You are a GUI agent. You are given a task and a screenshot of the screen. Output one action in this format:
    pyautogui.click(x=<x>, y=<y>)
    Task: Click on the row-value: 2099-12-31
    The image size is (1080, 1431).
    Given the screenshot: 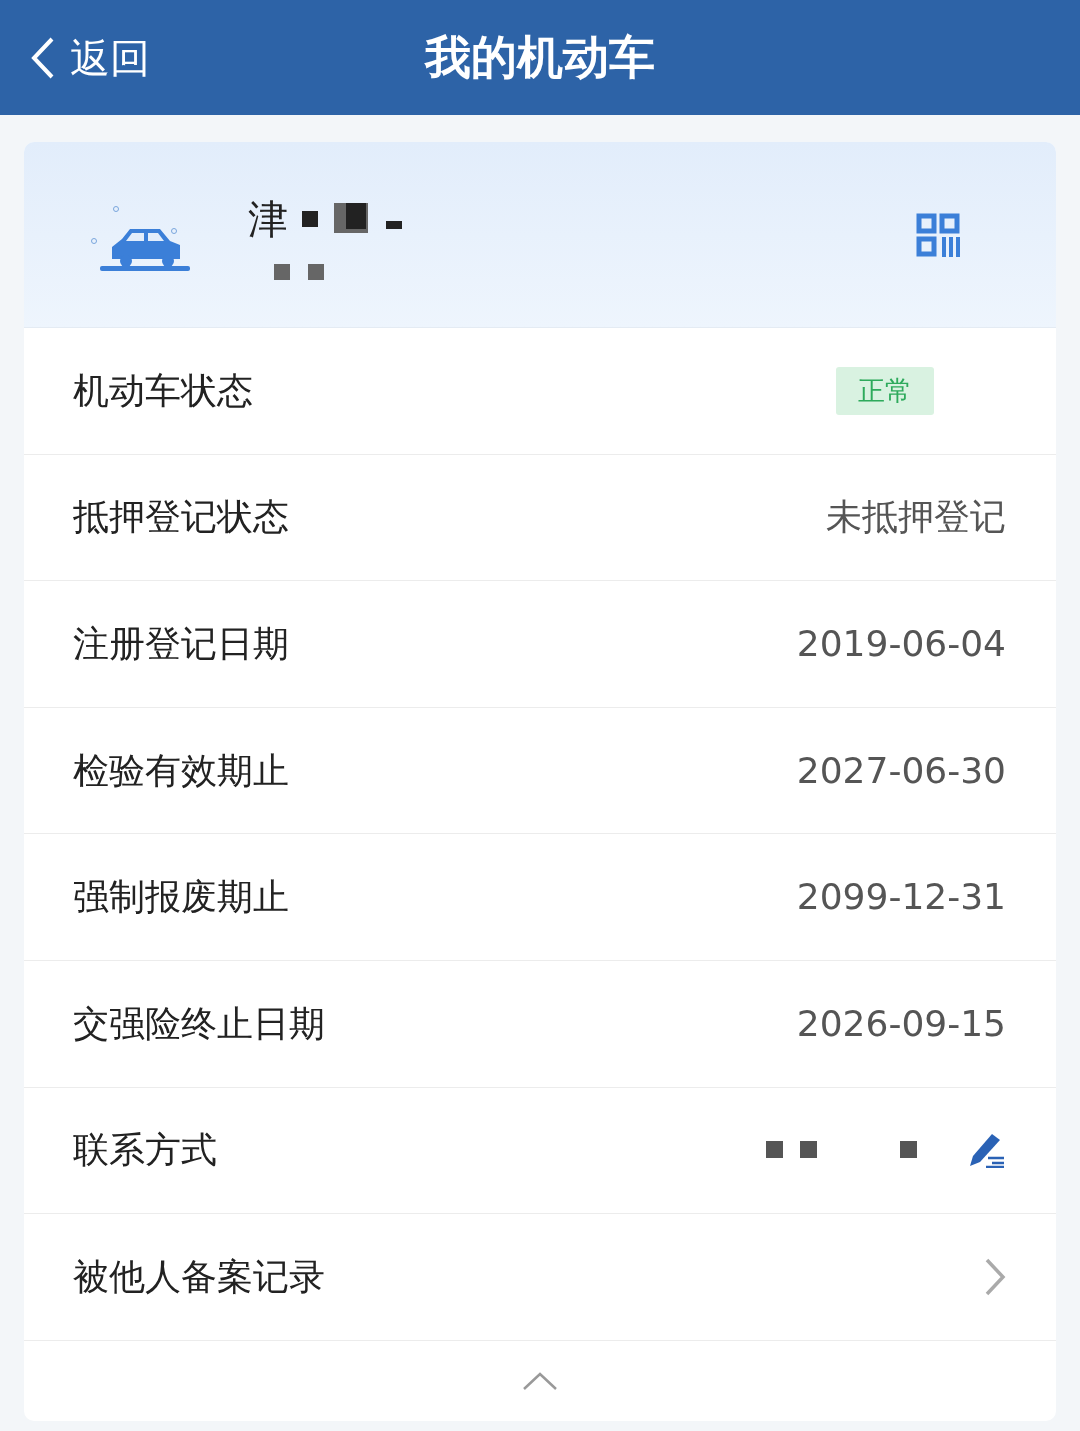 What is the action you would take?
    pyautogui.click(x=901, y=897)
    